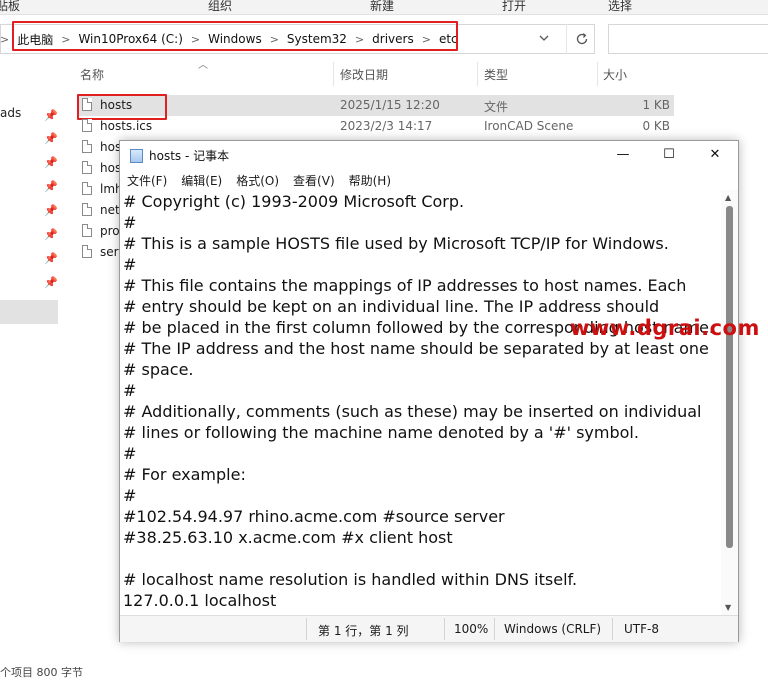  What do you see at coordinates (544, 39) in the screenshot?
I see `chevron-down-icon` at bounding box center [544, 39].